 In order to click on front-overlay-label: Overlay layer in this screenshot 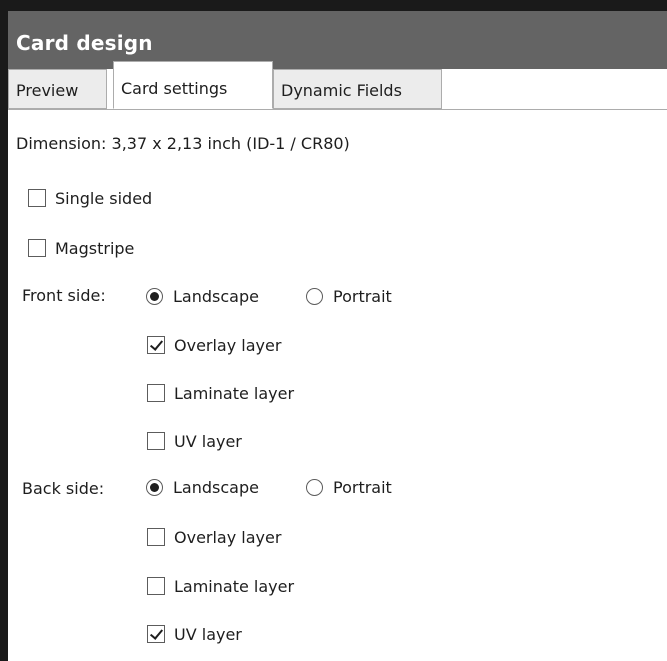, I will do `click(228, 345)`.